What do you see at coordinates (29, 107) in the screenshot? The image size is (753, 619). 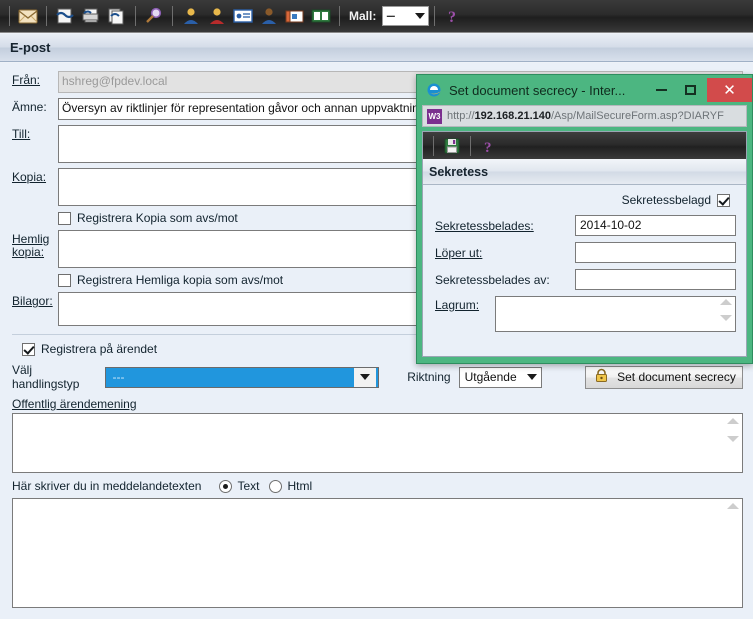 I see `amne-label: Ämne:` at bounding box center [29, 107].